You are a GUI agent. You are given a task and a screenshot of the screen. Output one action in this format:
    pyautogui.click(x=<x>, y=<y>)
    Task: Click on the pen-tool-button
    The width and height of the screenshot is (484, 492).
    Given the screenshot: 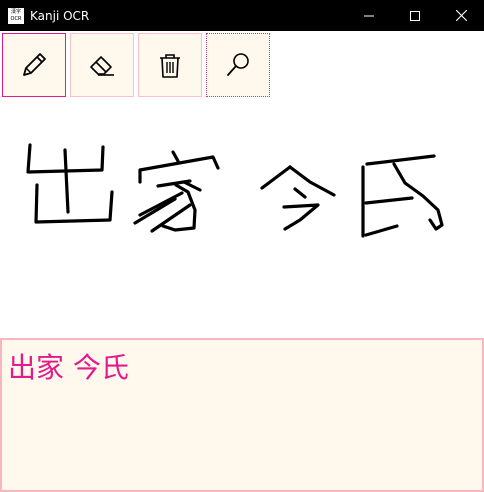 What is the action you would take?
    pyautogui.click(x=34, y=65)
    